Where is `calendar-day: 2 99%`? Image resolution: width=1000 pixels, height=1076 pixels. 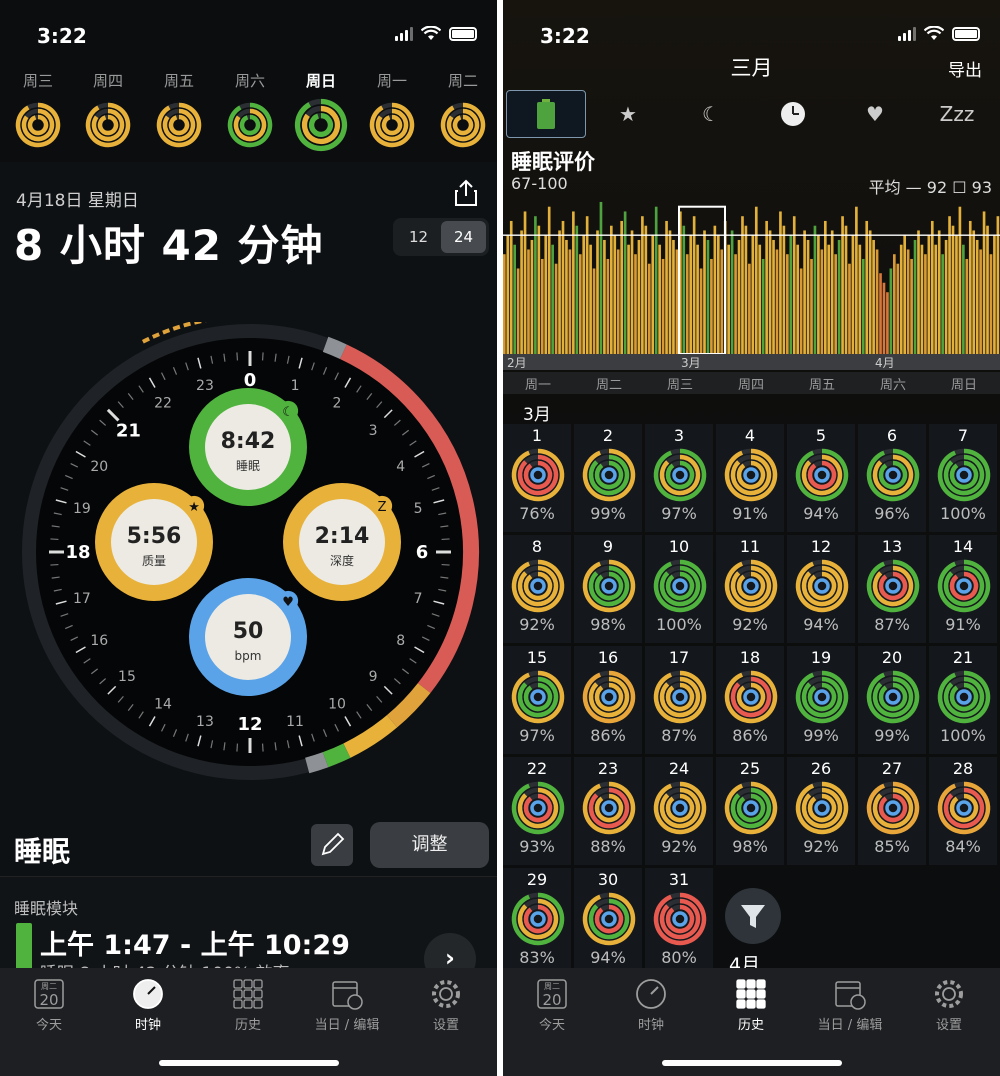 calendar-day: 2 99% is located at coordinates (608, 478).